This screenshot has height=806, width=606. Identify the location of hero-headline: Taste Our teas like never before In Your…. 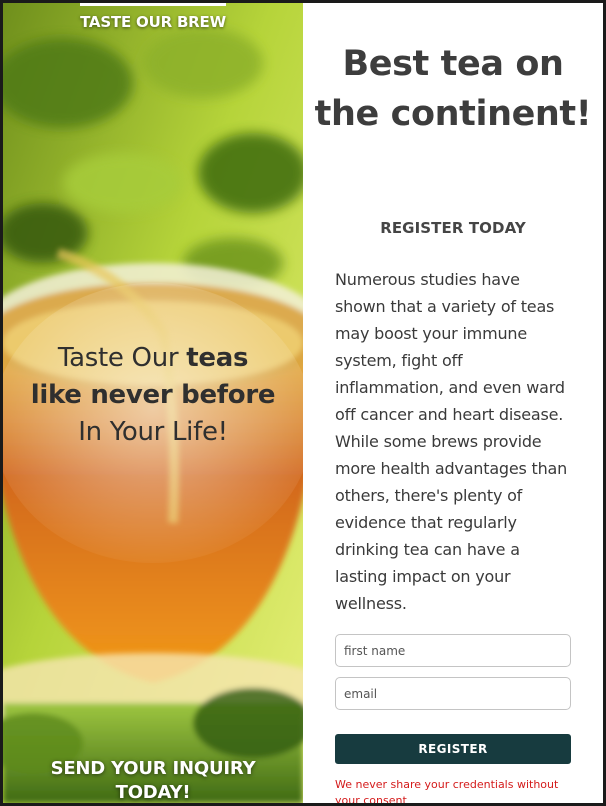
(153, 395).